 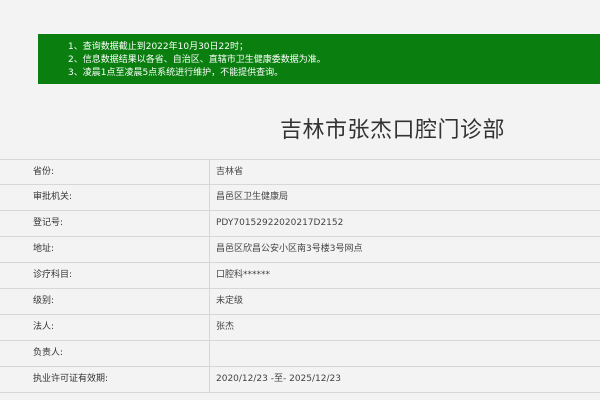 I want to click on table-row: 地址: 昌邑区欣昌公安小区南3号楼3号网点, so click(x=300, y=250).